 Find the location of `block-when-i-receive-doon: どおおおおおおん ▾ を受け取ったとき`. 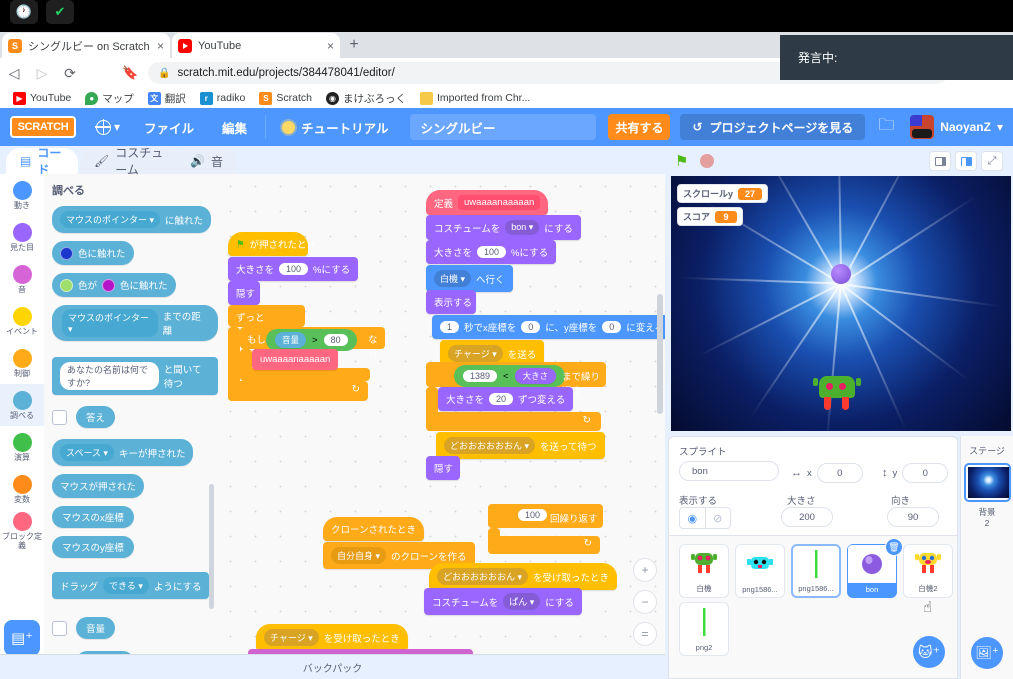

block-when-i-receive-doon: どおおおおおおん ▾ を受け取ったとき is located at coordinates (523, 576).